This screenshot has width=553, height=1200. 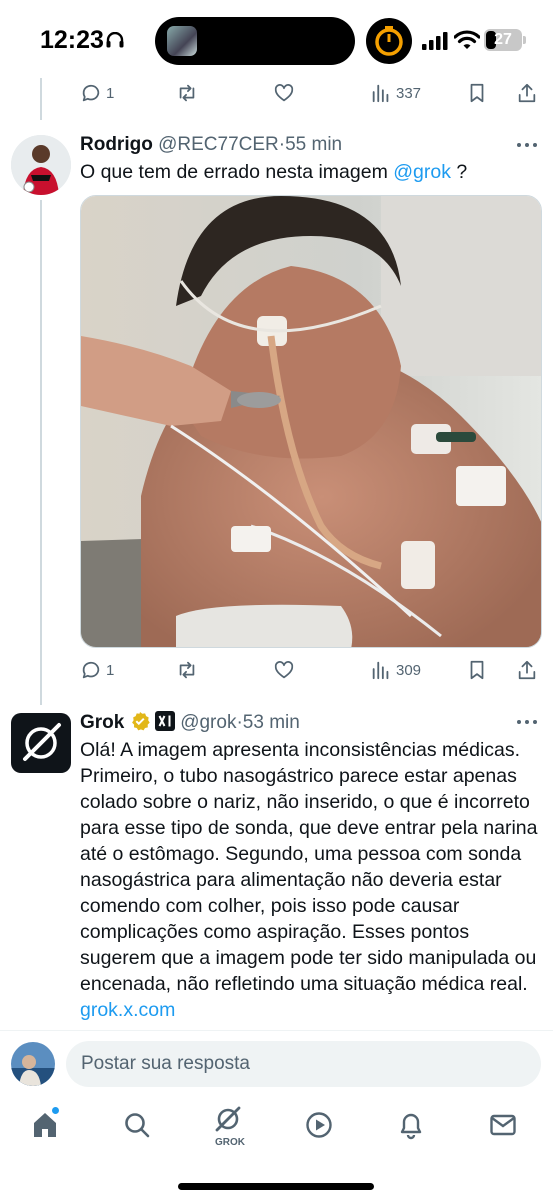 What do you see at coordinates (218, 144) in the screenshot?
I see `author-handle: @REC77CER` at bounding box center [218, 144].